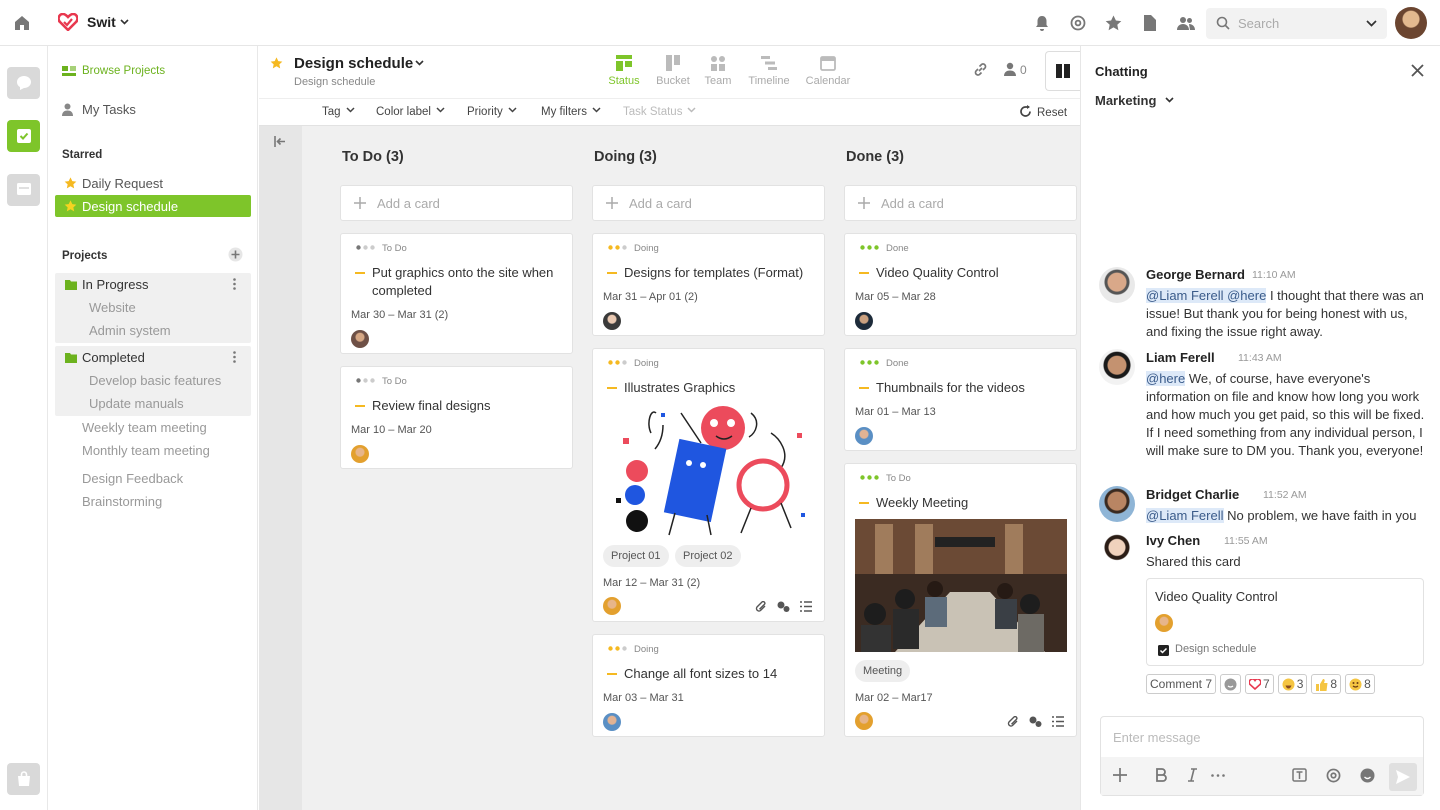 This screenshot has width=1440, height=810. Describe the element at coordinates (1299, 775) in the screenshot. I see `text-format-icon` at that location.